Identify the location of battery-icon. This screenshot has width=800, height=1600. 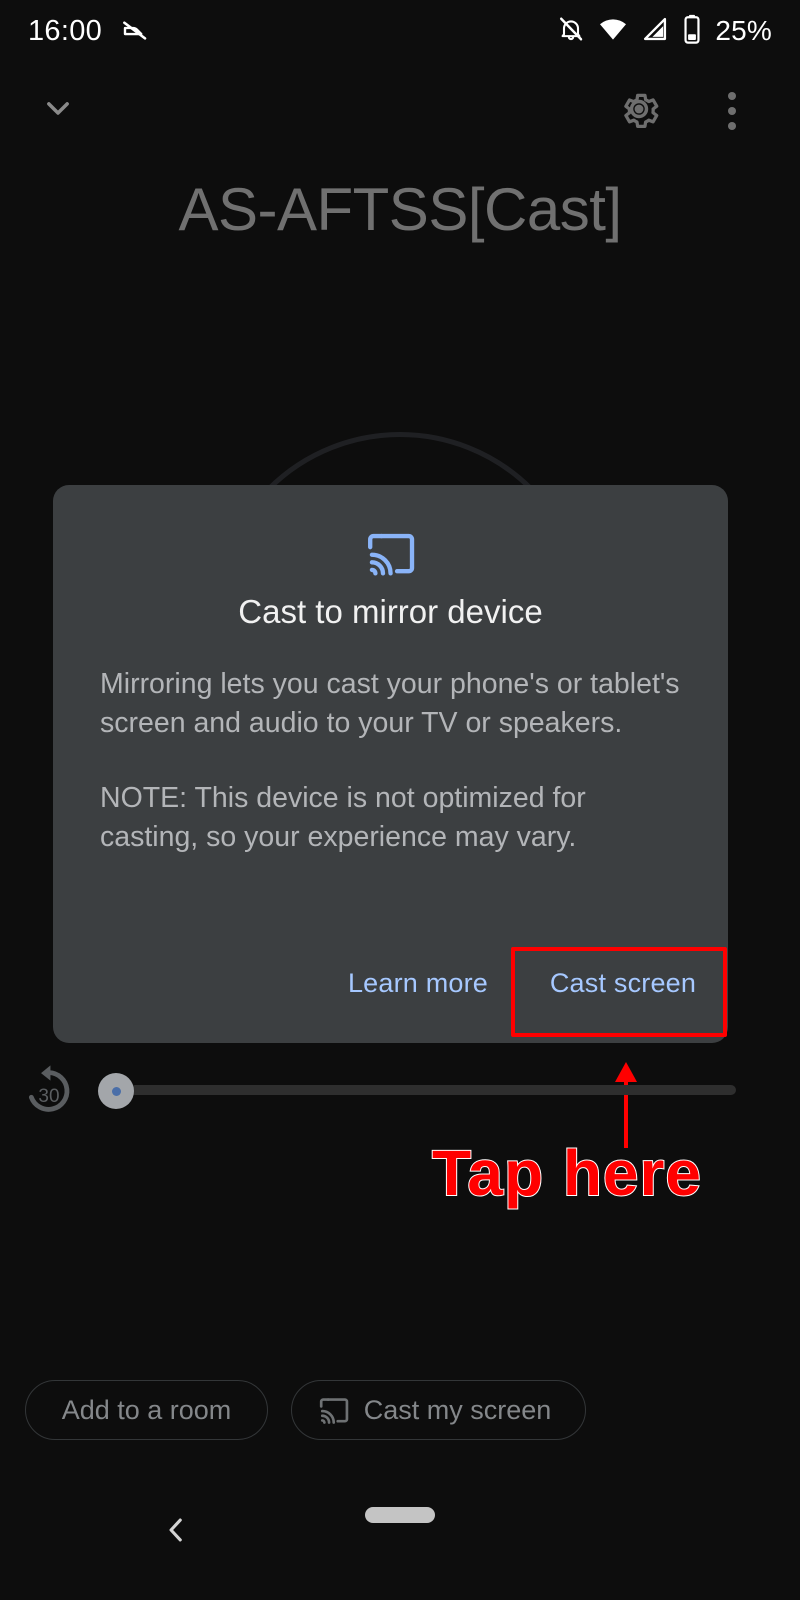
(692, 31).